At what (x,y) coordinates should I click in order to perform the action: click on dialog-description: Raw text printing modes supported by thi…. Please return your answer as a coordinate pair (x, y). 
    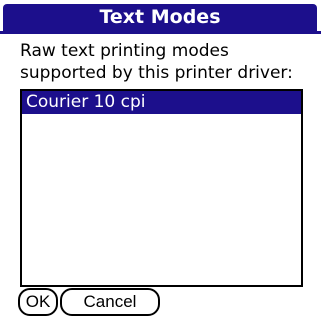
    Looking at the image, I should click on (165, 62).